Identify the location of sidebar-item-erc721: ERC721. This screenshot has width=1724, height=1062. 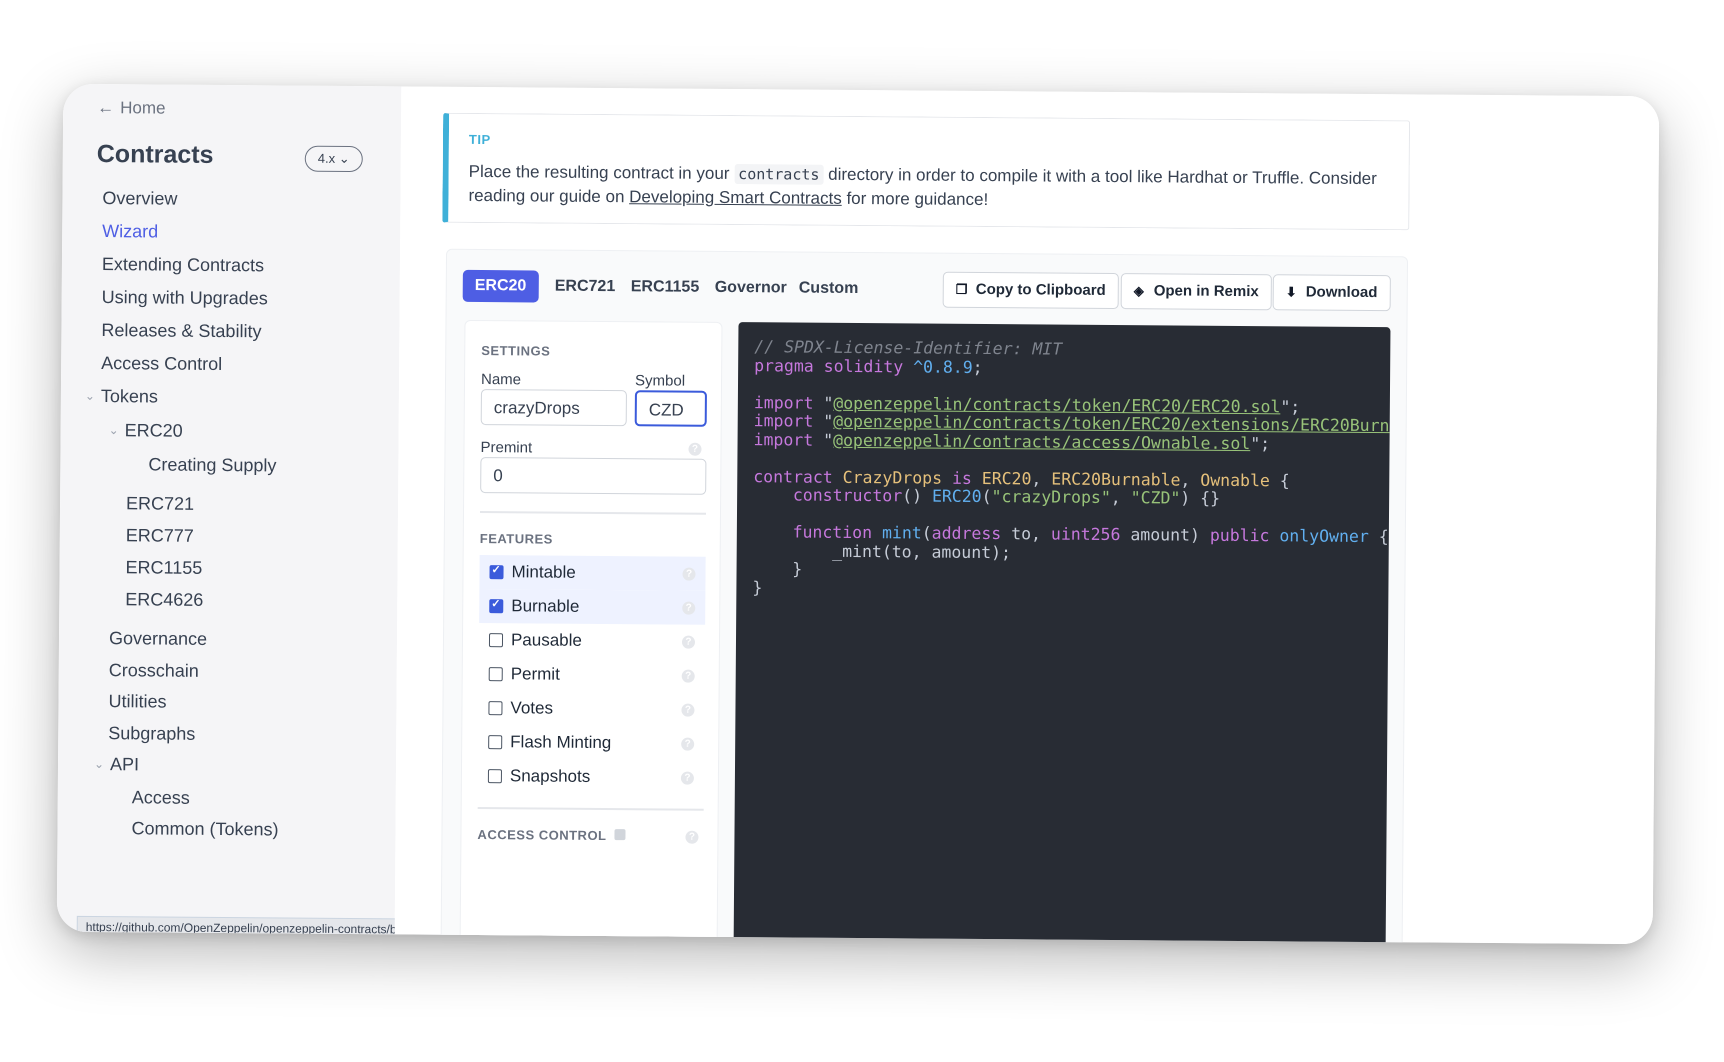
(160, 504).